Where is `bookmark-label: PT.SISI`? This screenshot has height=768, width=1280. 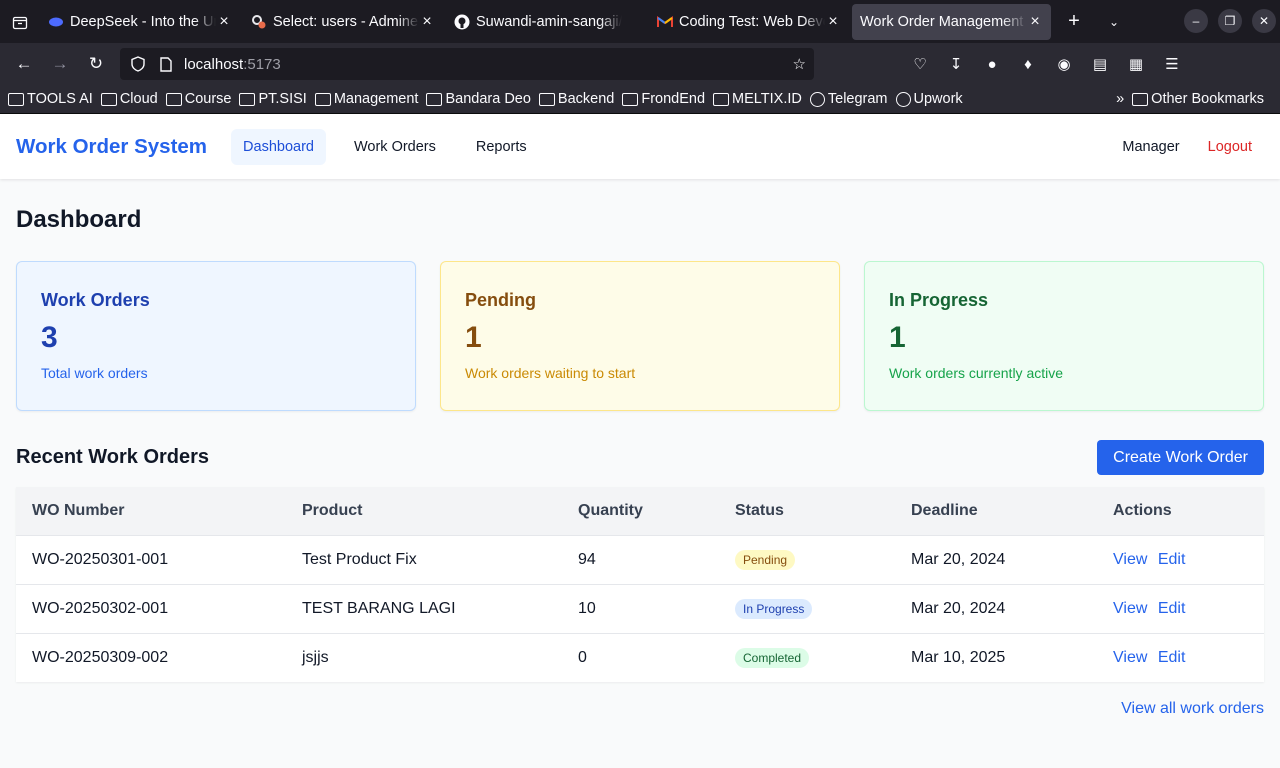 bookmark-label: PT.SISI is located at coordinates (282, 99).